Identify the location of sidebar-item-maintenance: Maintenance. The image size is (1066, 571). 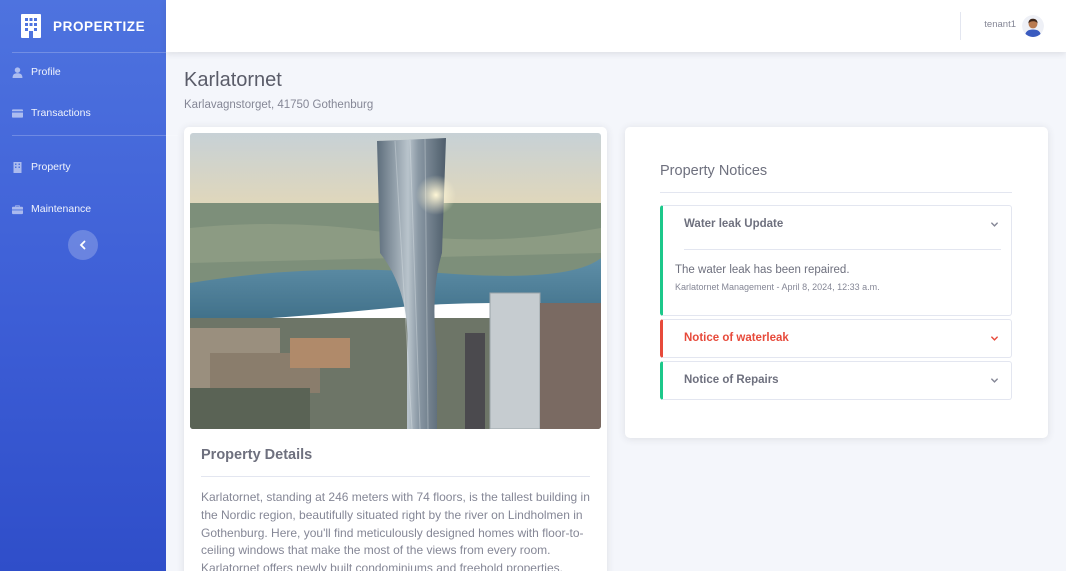
(45, 209).